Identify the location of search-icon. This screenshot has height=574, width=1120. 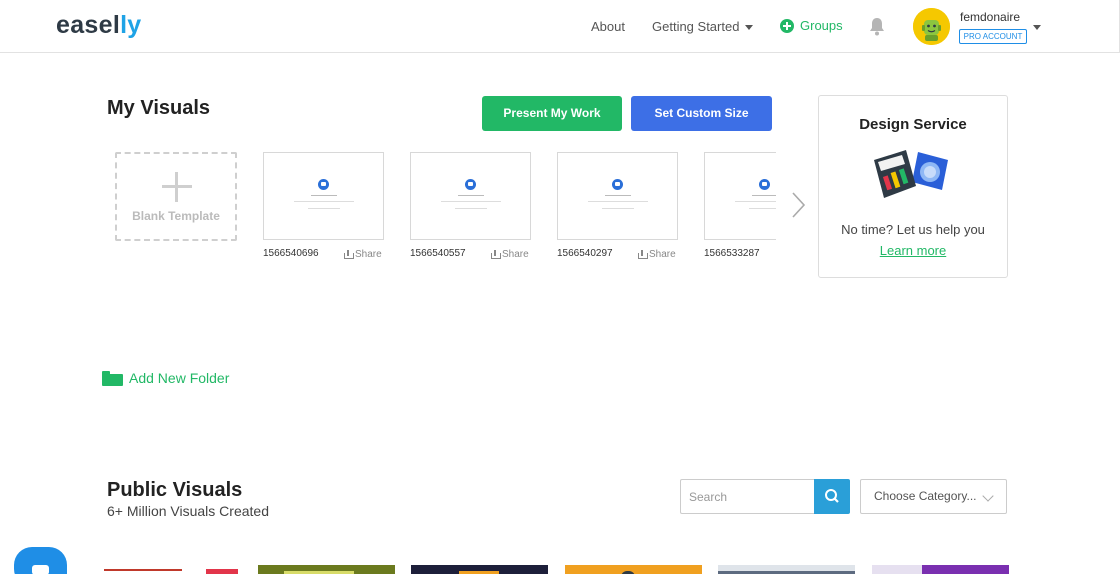
(832, 496).